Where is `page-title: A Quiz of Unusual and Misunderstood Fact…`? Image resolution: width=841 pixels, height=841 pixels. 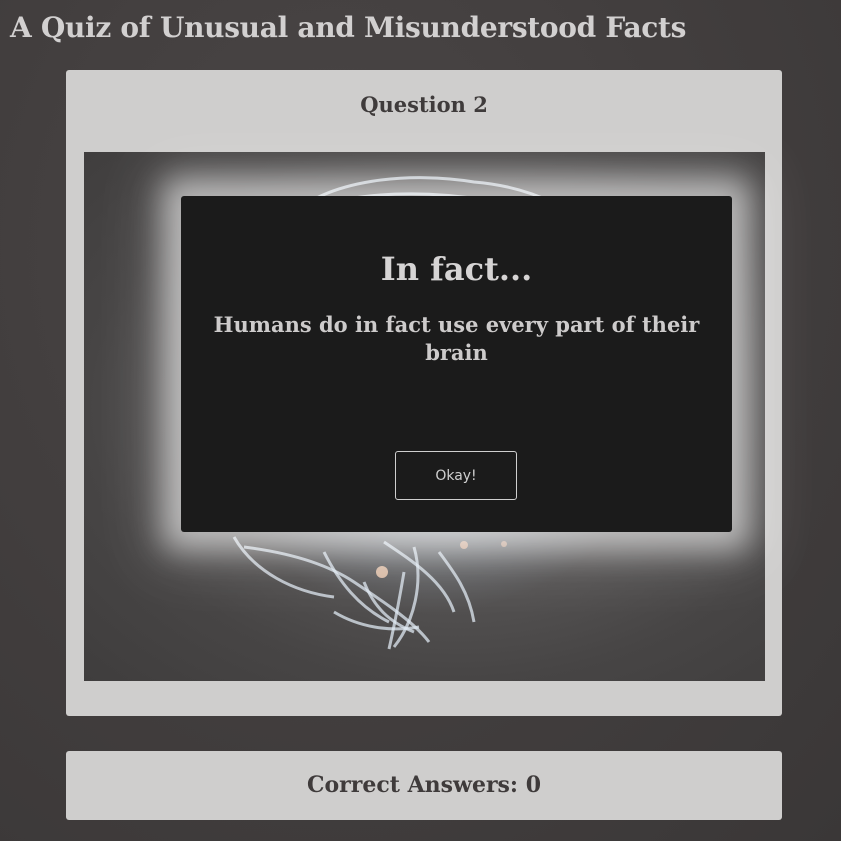 page-title: A Quiz of Unusual and Misunderstood Fact… is located at coordinates (348, 27).